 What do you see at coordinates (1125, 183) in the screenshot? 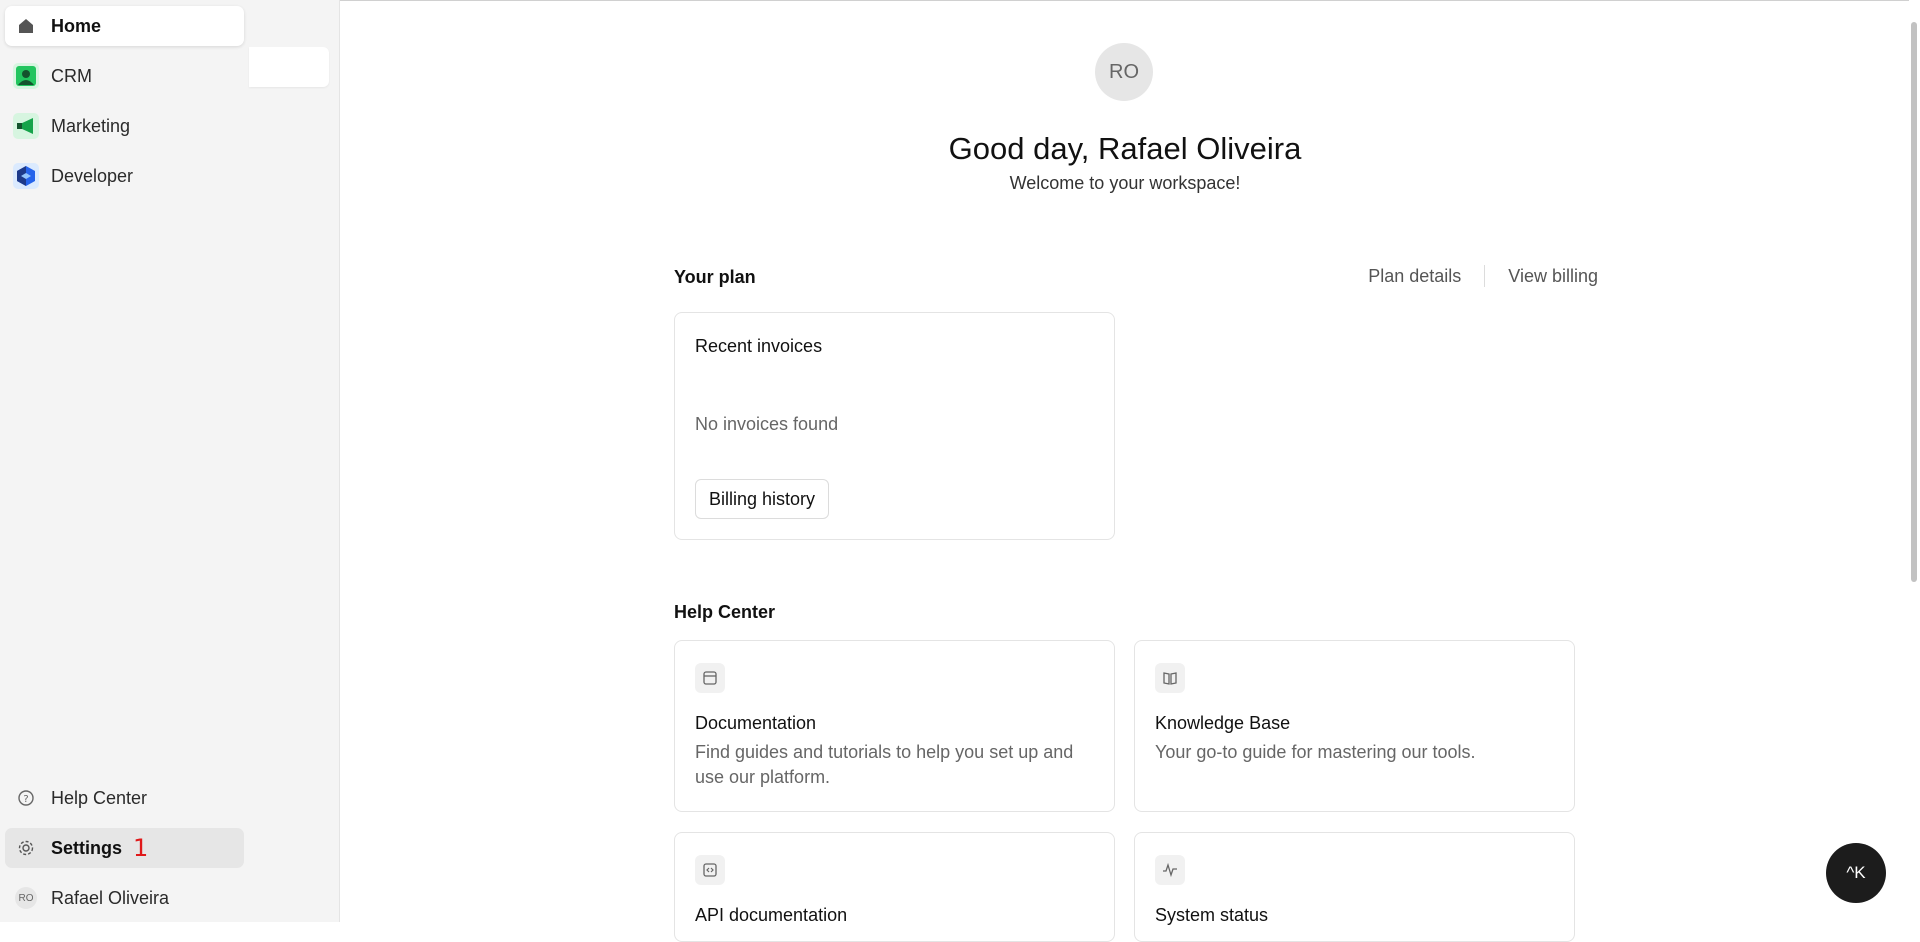
I see `page-subtitle: Welcome to your workspace!` at bounding box center [1125, 183].